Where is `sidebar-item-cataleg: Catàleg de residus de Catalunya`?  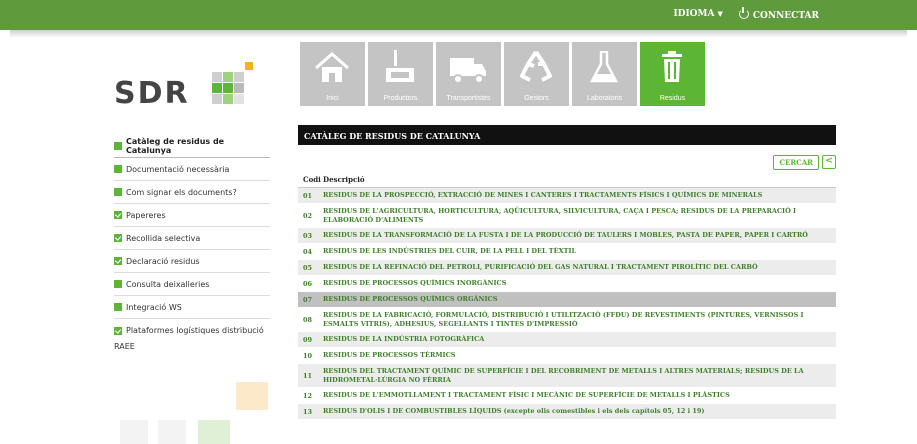
sidebar-item-cataleg: Catàleg de residus de Catalunya is located at coordinates (192, 146).